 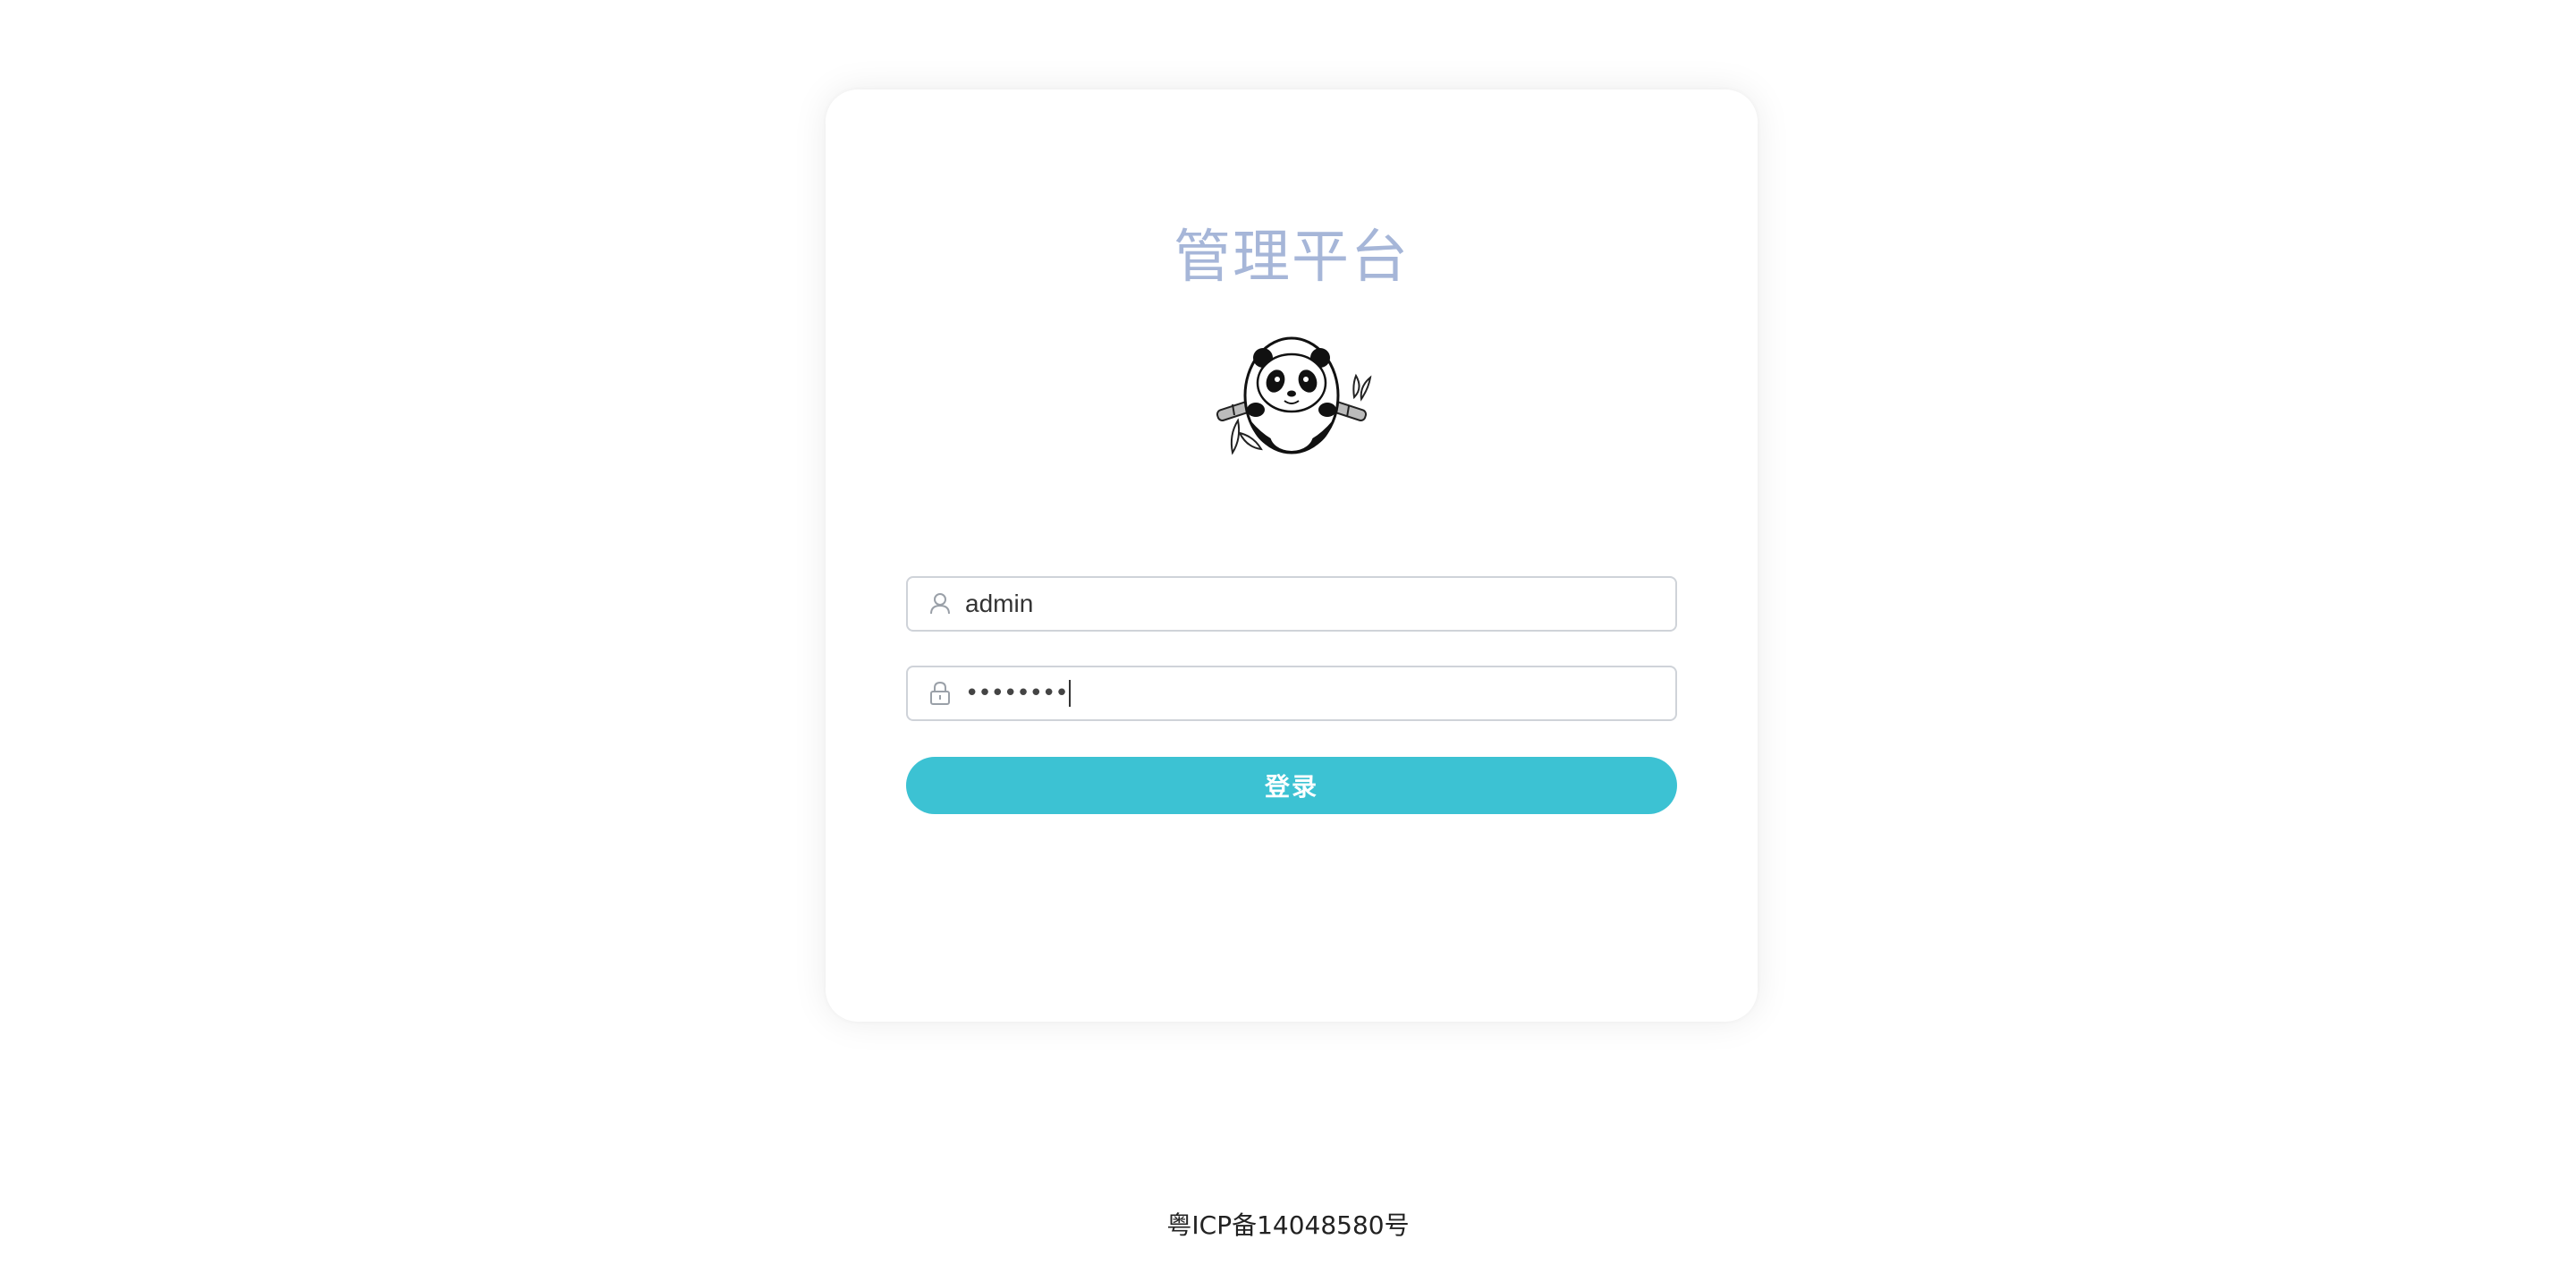 What do you see at coordinates (940, 603) in the screenshot?
I see `user-icon` at bounding box center [940, 603].